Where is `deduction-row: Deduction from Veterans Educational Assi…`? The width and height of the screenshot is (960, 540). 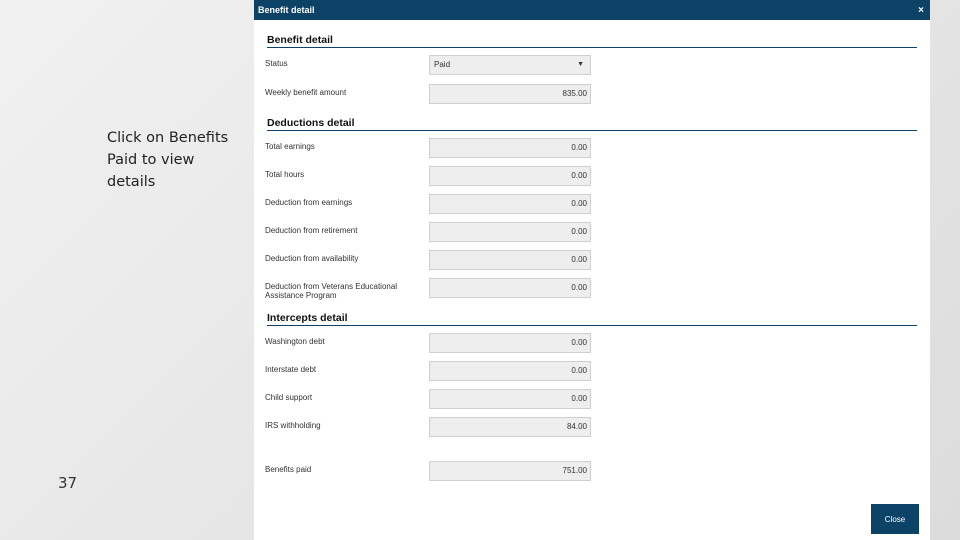 deduction-row: Deduction from Veterans Educational Assi… is located at coordinates (430, 289).